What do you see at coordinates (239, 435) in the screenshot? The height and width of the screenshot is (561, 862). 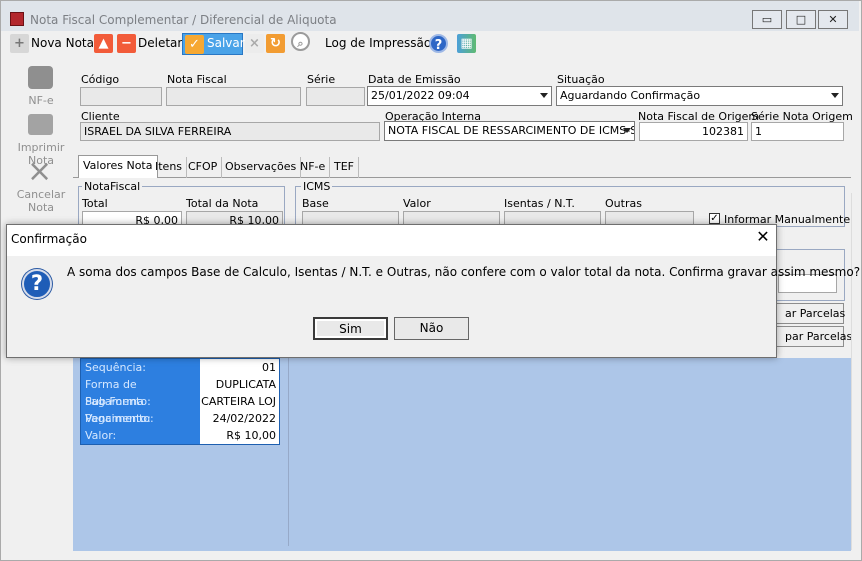 I see `amount-value: R$ 10,00` at bounding box center [239, 435].